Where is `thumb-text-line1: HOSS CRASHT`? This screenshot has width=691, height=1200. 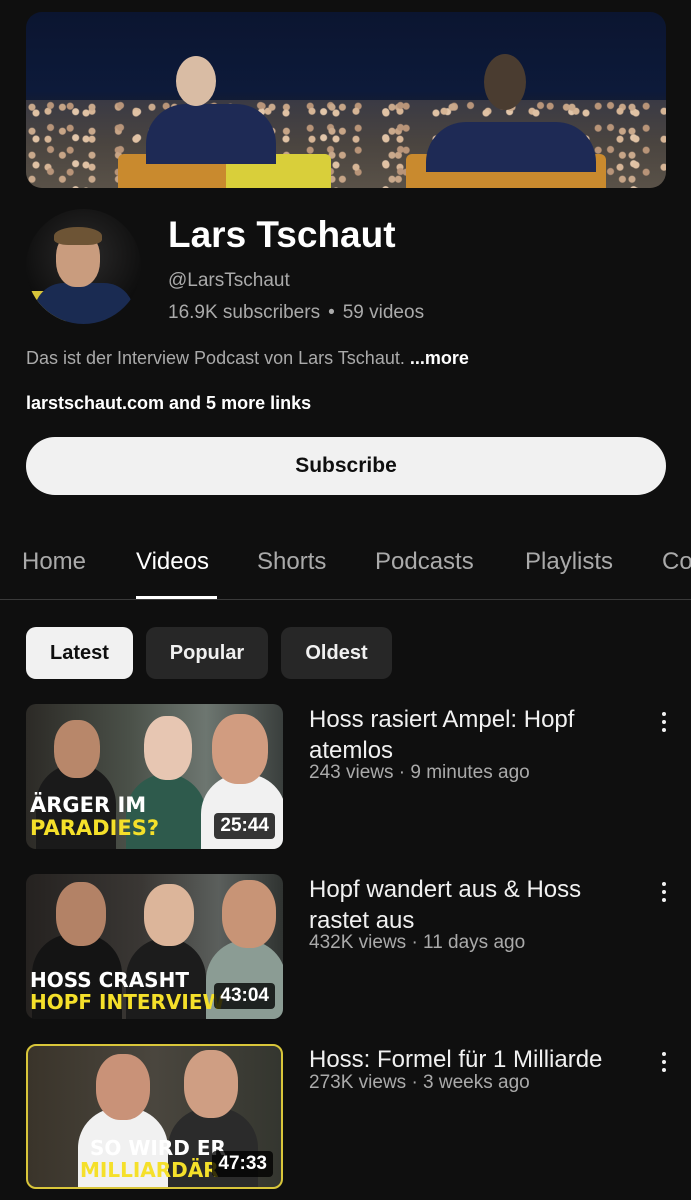 thumb-text-line1: HOSS CRASHT is located at coordinates (109, 980).